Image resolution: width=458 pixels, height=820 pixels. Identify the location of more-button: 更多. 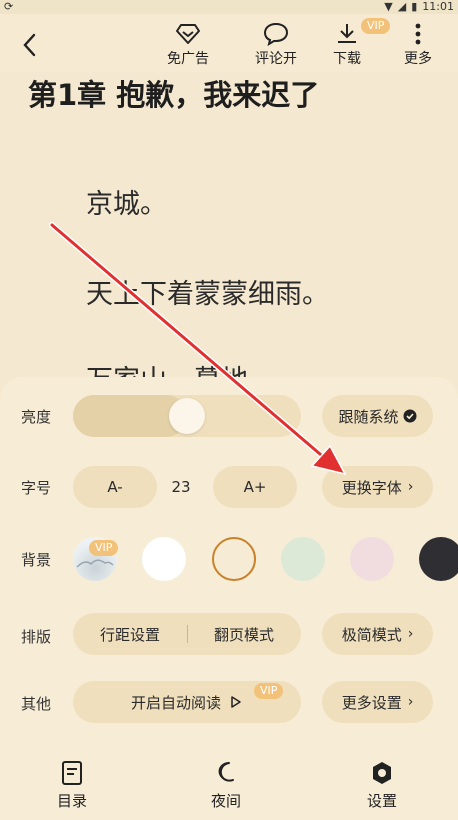
(418, 45).